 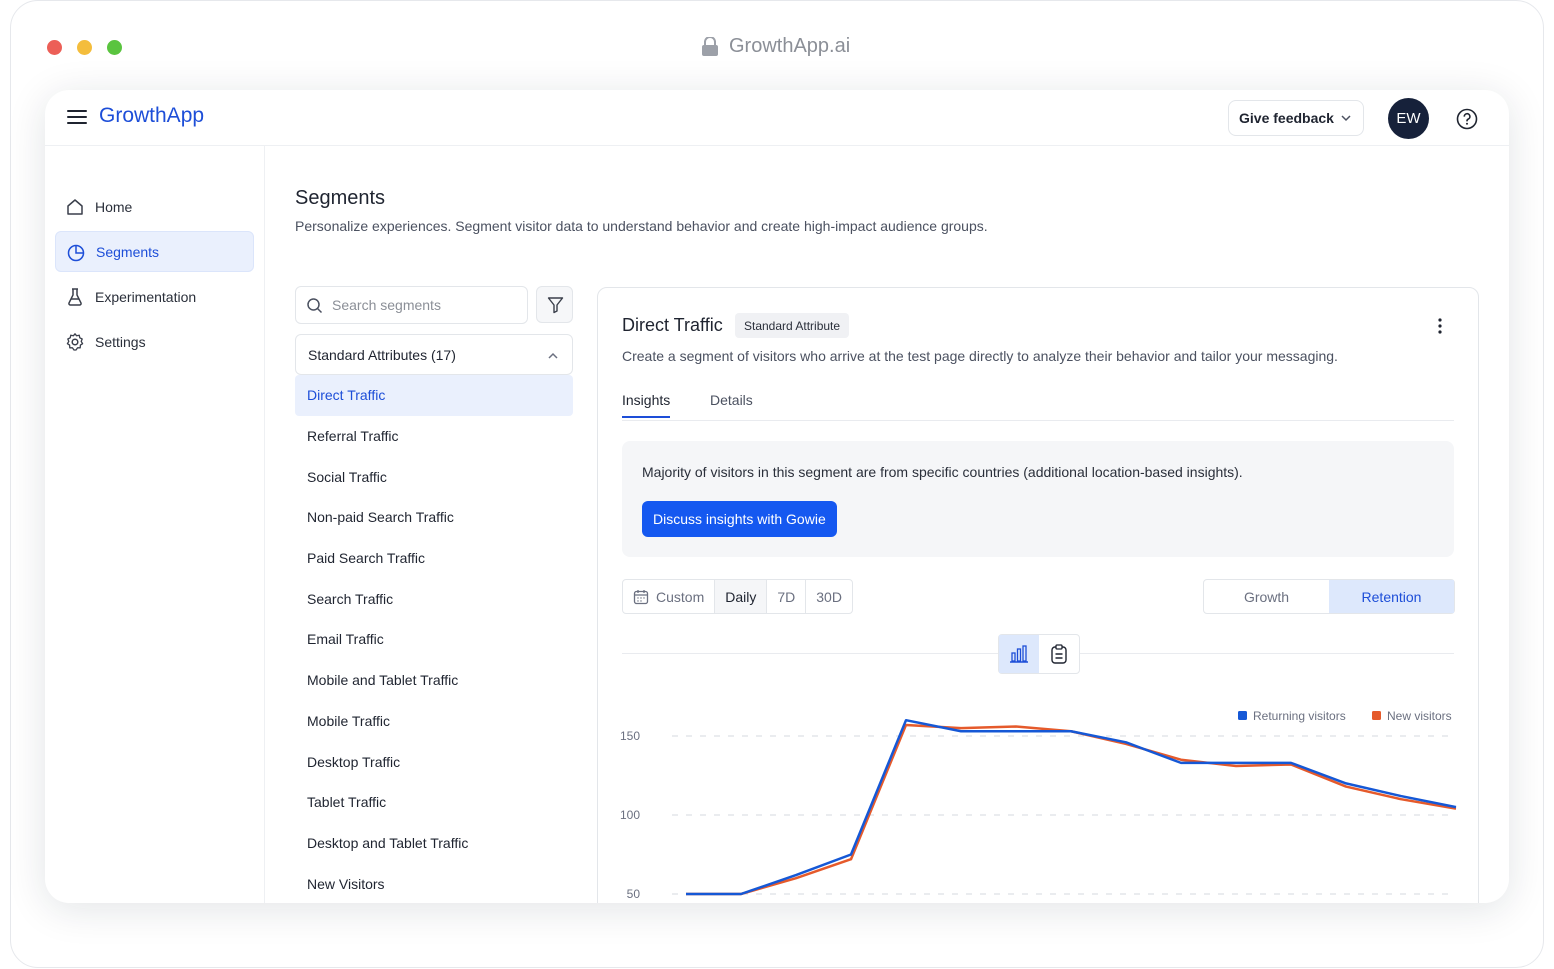 I want to click on segment-item: Mobile Traffic, so click(x=434, y=721).